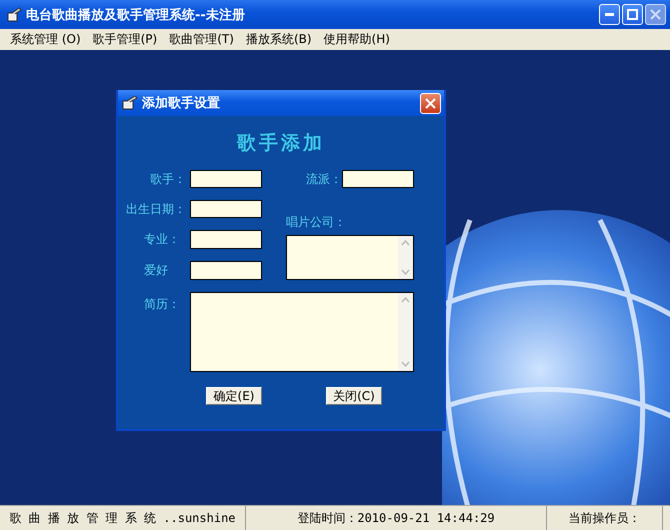  Describe the element at coordinates (226, 179) in the screenshot. I see `singer-field` at that location.